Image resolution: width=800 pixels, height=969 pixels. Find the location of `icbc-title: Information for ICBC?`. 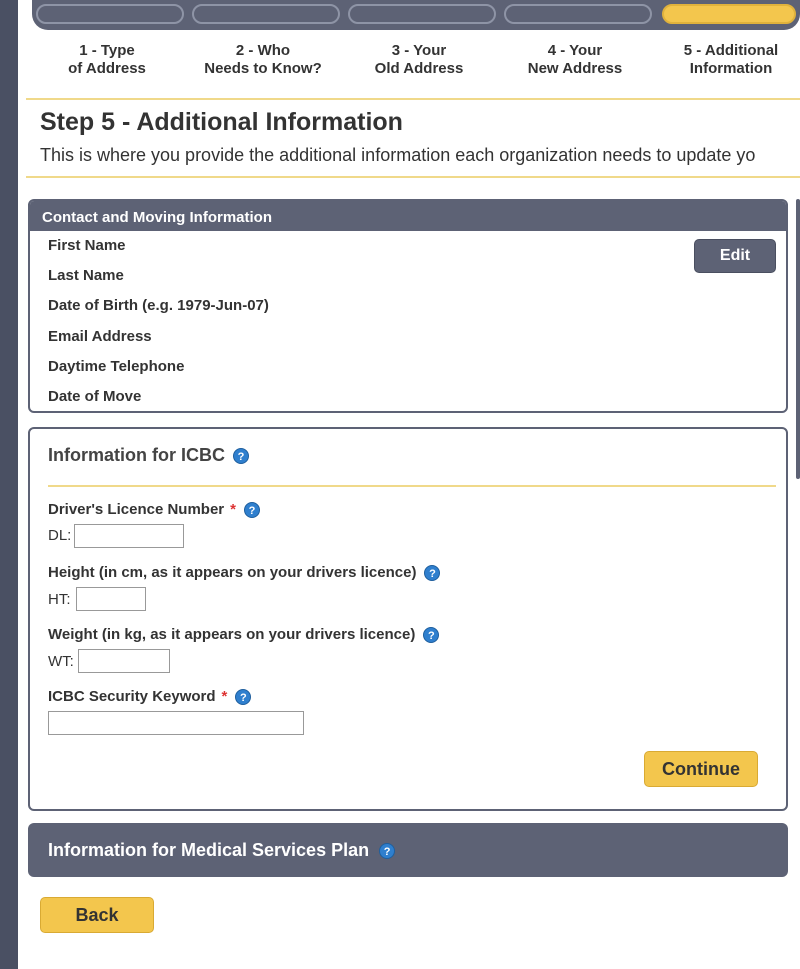

icbc-title: Information for ICBC? is located at coordinates (148, 455).